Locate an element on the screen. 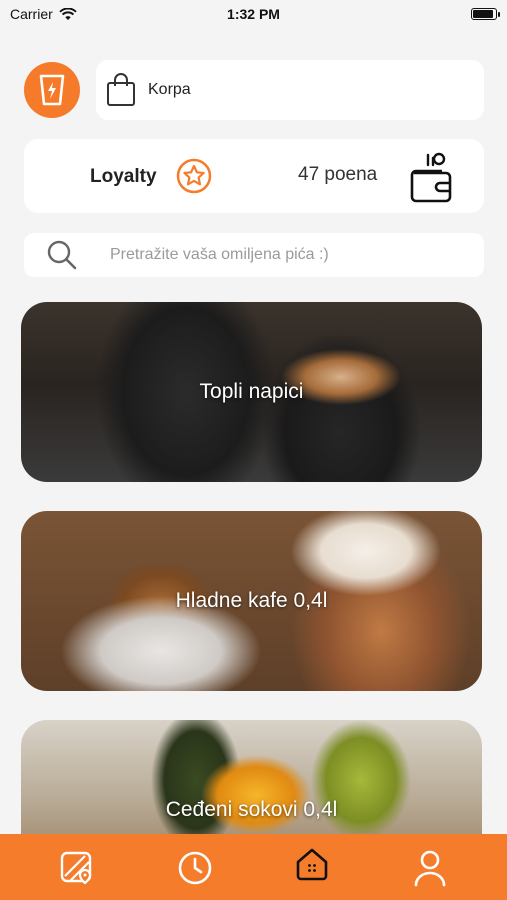 The width and height of the screenshot is (507, 900). clock-icon is located at coordinates (195, 868).